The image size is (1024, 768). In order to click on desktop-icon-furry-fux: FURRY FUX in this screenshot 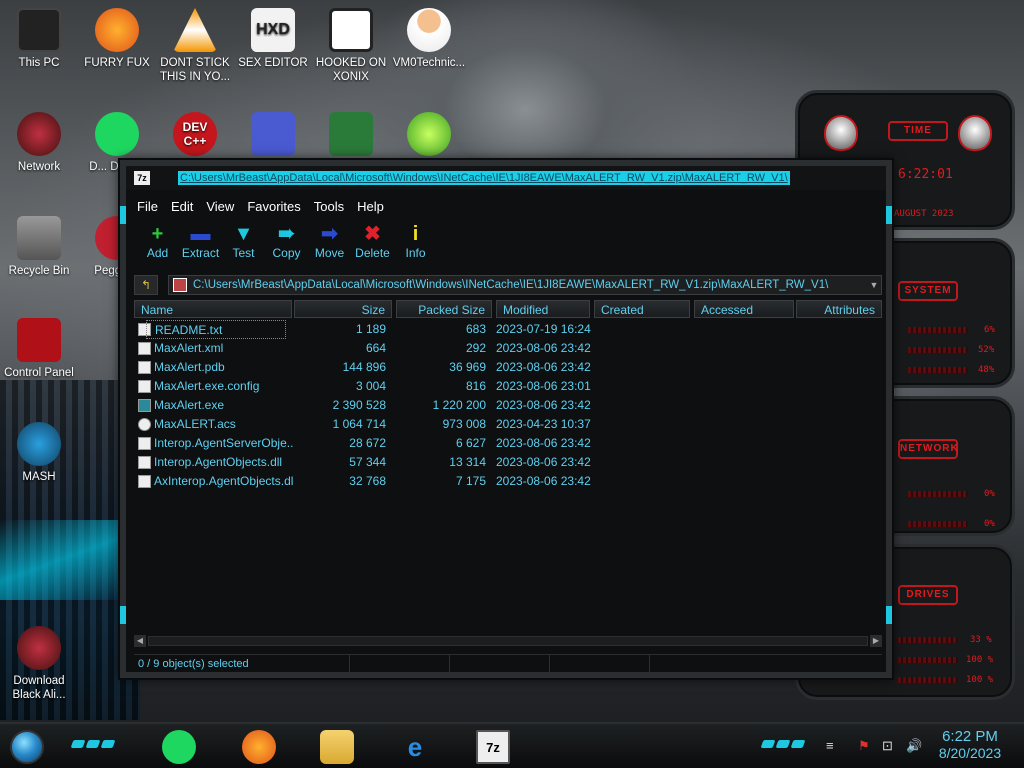, I will do `click(117, 39)`.